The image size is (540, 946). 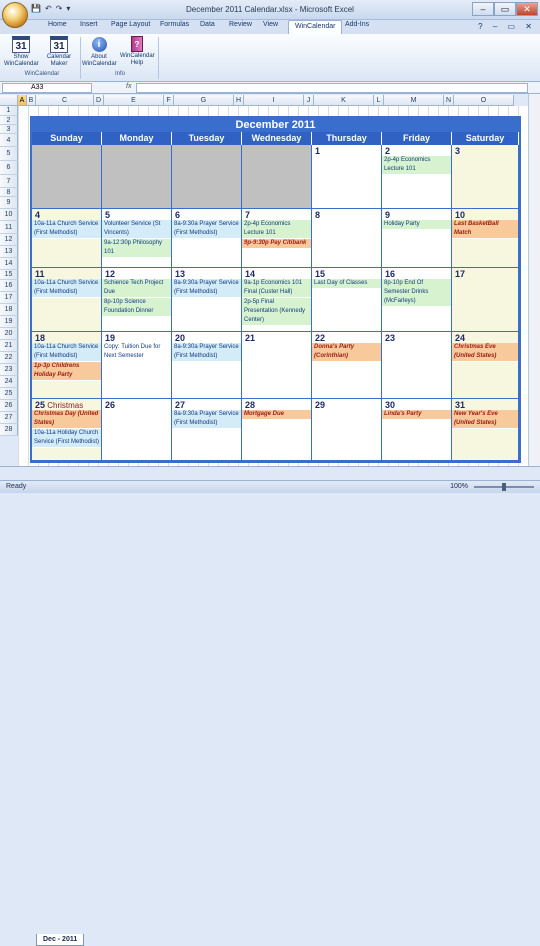 What do you see at coordinates (9, 129) in the screenshot?
I see `row-header: 3` at bounding box center [9, 129].